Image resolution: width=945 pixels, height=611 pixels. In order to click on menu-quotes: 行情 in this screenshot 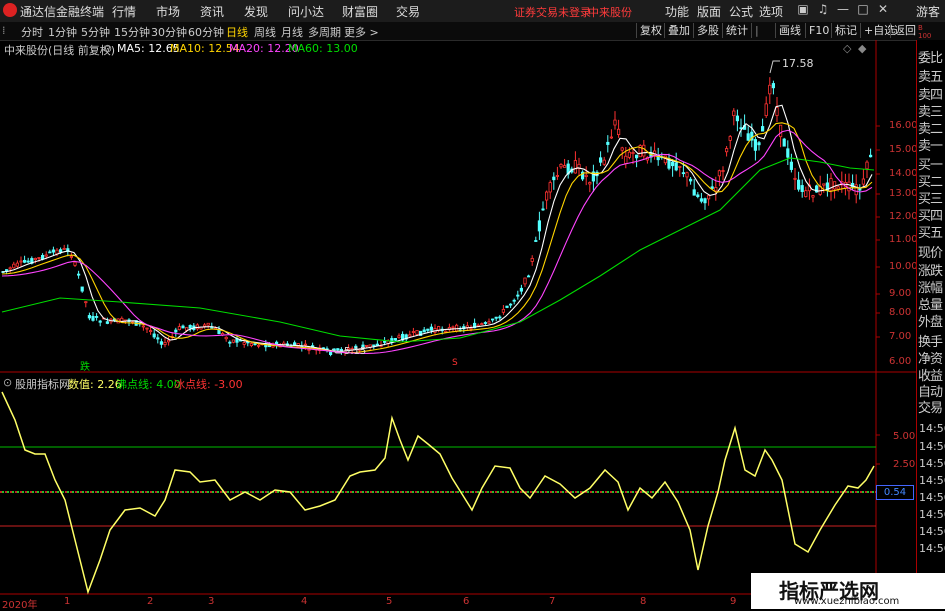, I will do `click(124, 11)`.